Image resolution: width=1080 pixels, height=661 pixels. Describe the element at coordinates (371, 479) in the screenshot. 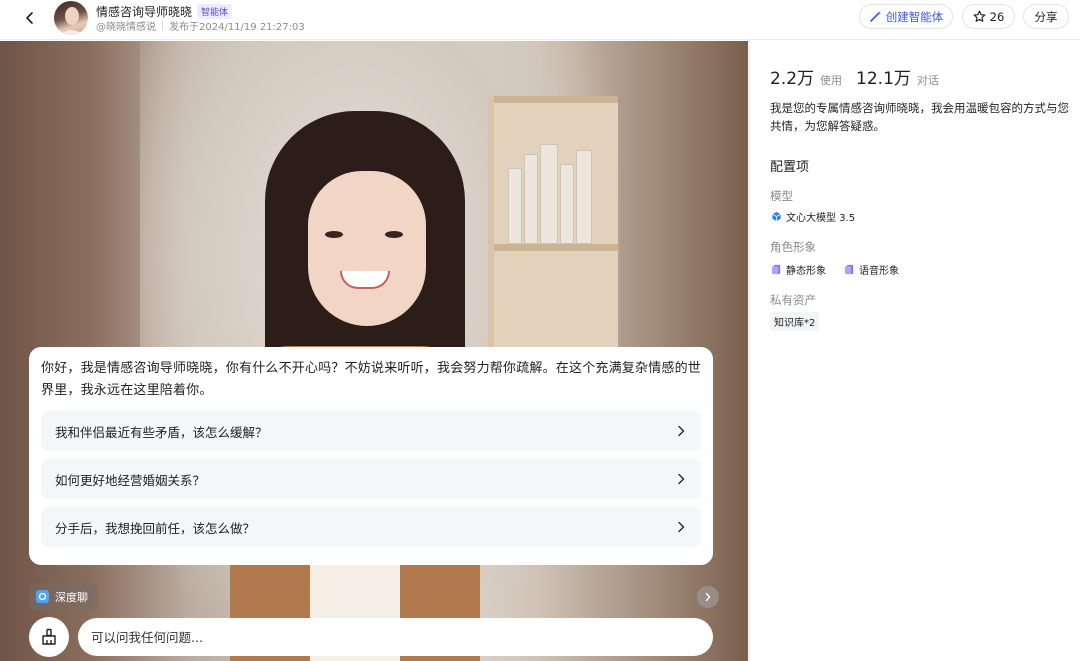

I see `suggestion-item: 如何更好地经营婚姻关系？` at that location.